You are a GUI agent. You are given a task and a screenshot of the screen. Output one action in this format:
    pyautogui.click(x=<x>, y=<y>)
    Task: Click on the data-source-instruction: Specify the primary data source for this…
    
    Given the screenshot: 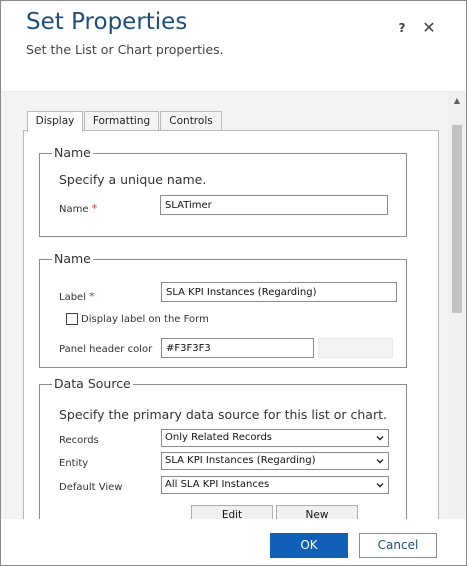 What is the action you would take?
    pyautogui.click(x=223, y=414)
    